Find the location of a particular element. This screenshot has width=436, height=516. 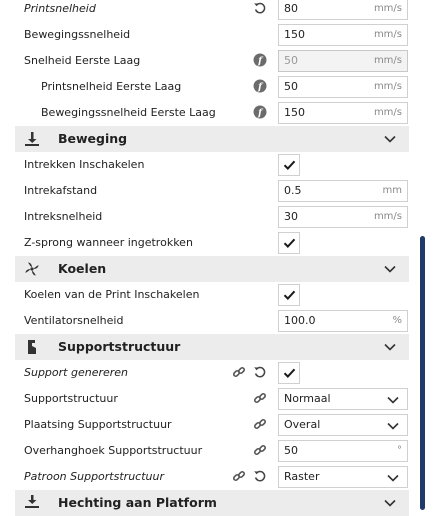

setting-row-intrekken-inschakelen: Intrekken Inschakelen is located at coordinates (218, 165).